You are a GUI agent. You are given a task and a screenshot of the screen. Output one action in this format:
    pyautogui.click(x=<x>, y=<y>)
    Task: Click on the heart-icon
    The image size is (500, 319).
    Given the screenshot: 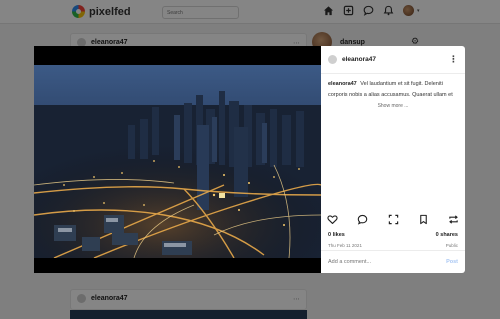 What is the action you would take?
    pyautogui.click(x=332, y=219)
    